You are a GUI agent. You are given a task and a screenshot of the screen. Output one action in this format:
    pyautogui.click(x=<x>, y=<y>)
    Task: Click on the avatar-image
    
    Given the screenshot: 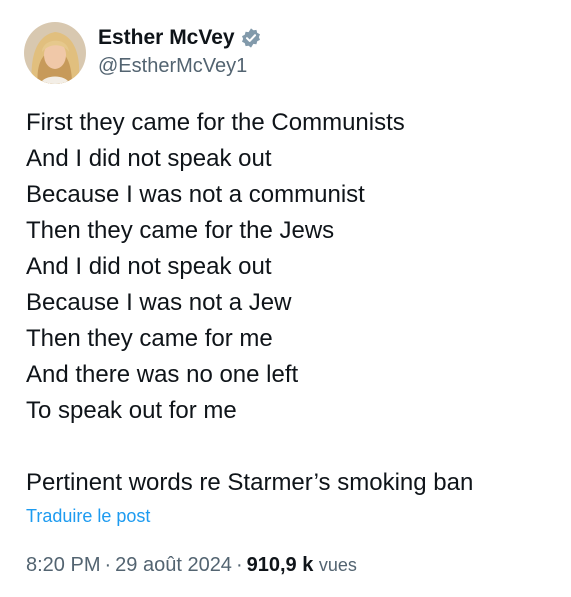 What is the action you would take?
    pyautogui.click(x=55, y=53)
    